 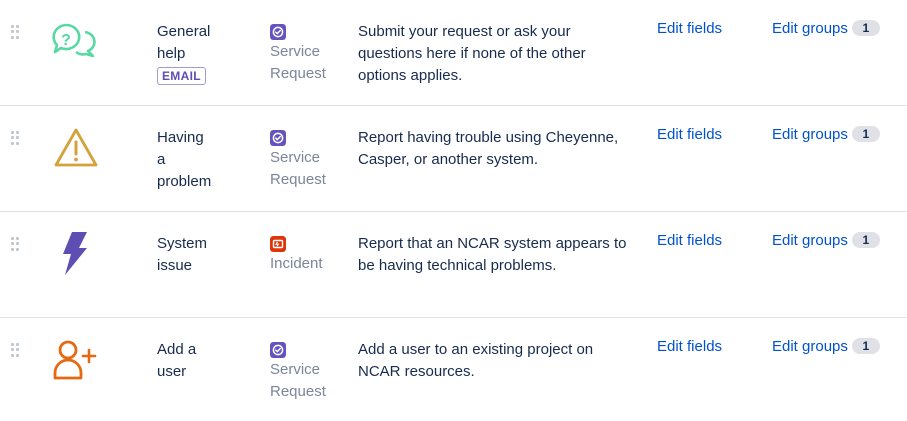 What do you see at coordinates (74, 40) in the screenshot?
I see `question-bubbles-icon: ?` at bounding box center [74, 40].